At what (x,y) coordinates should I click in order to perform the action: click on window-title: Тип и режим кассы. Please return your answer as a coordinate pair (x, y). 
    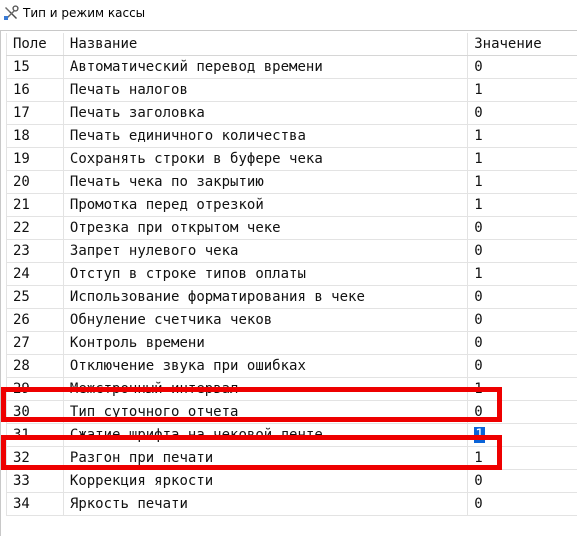
    Looking at the image, I should click on (84, 13).